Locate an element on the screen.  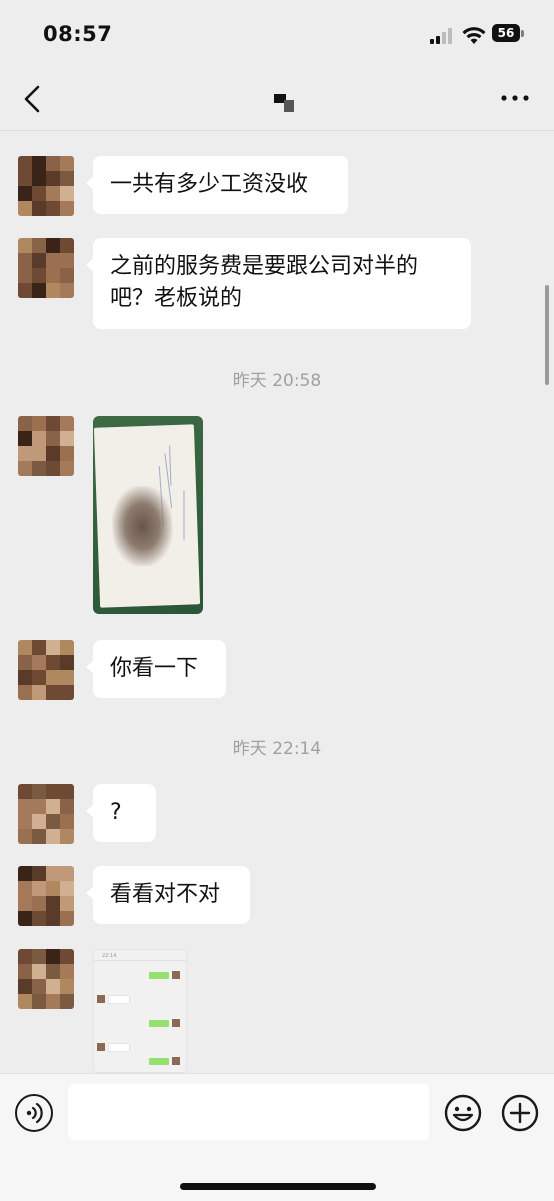
status-time: 08:57 is located at coordinates (78, 34).